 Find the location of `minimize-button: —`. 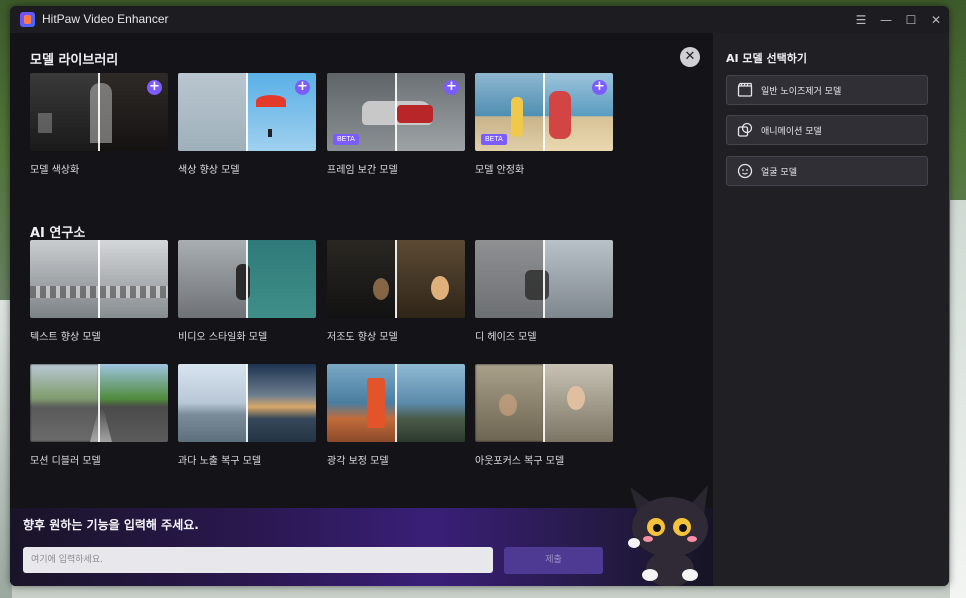

minimize-button: — is located at coordinates (886, 20).